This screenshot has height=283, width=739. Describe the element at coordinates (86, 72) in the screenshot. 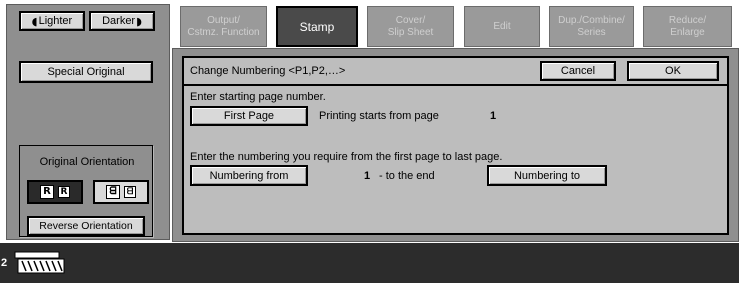

I see `special-original-button: Special Original` at that location.